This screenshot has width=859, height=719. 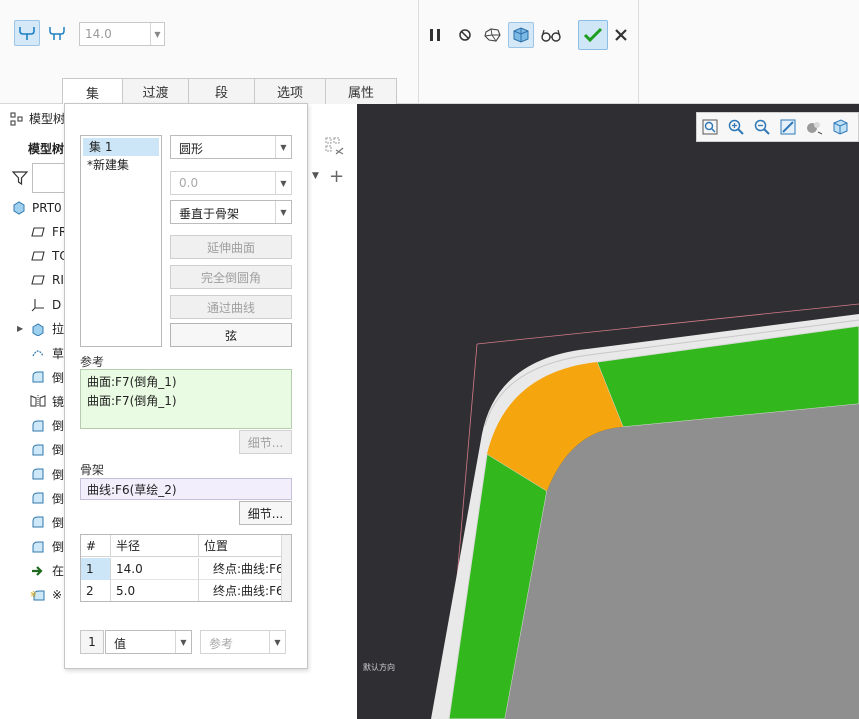 What do you see at coordinates (762, 127) in the screenshot?
I see `zoom-out-button` at bounding box center [762, 127].